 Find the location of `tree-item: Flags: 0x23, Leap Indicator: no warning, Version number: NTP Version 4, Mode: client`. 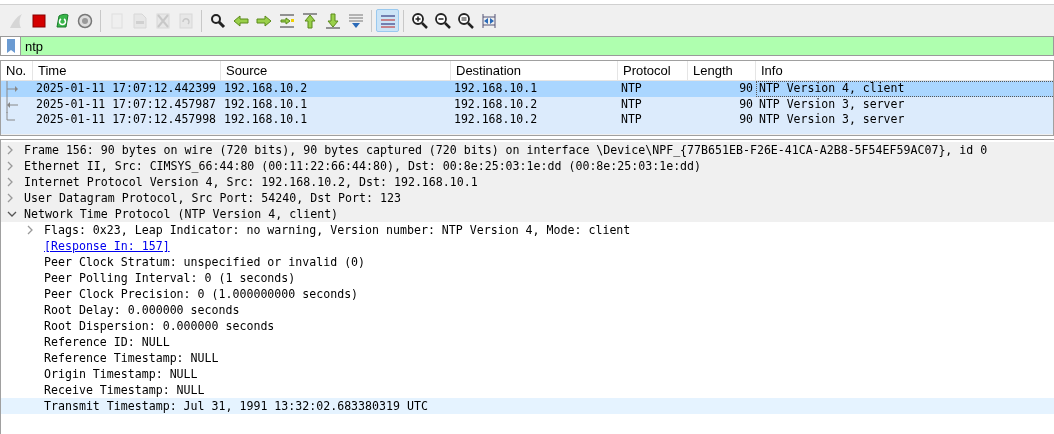

tree-item: Flags: 0x23, Leap Indicator: no warning, Version number: NTP Version 4, Mode: client is located at coordinates (336, 230).